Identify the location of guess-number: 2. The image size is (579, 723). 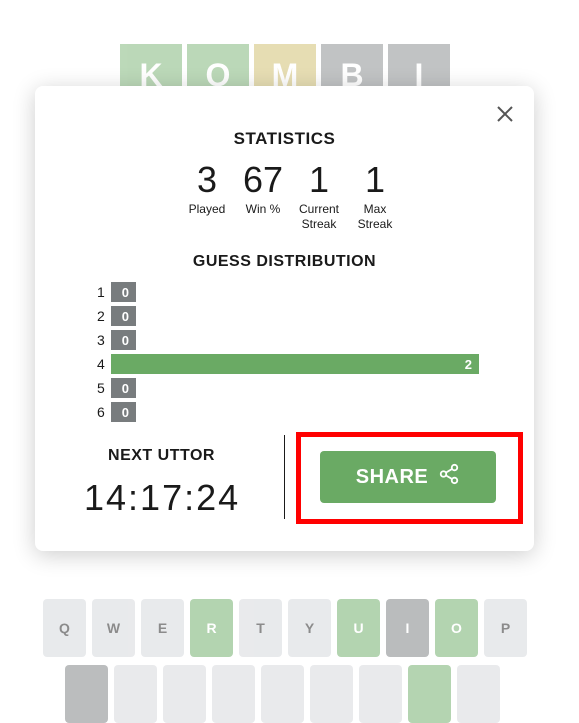
(101, 316).